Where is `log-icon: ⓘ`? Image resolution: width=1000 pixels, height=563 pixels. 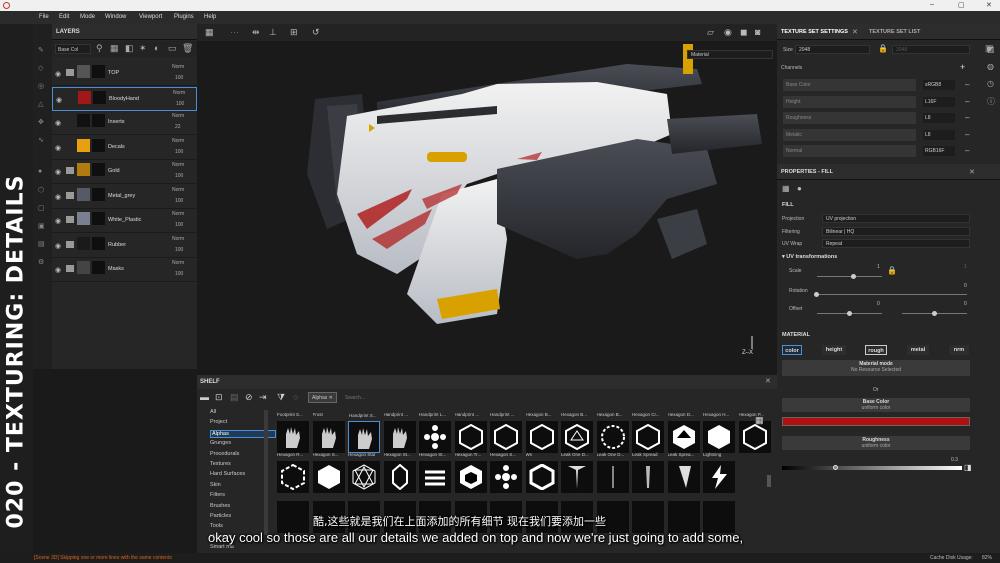 log-icon: ⓘ is located at coordinates (991, 101).